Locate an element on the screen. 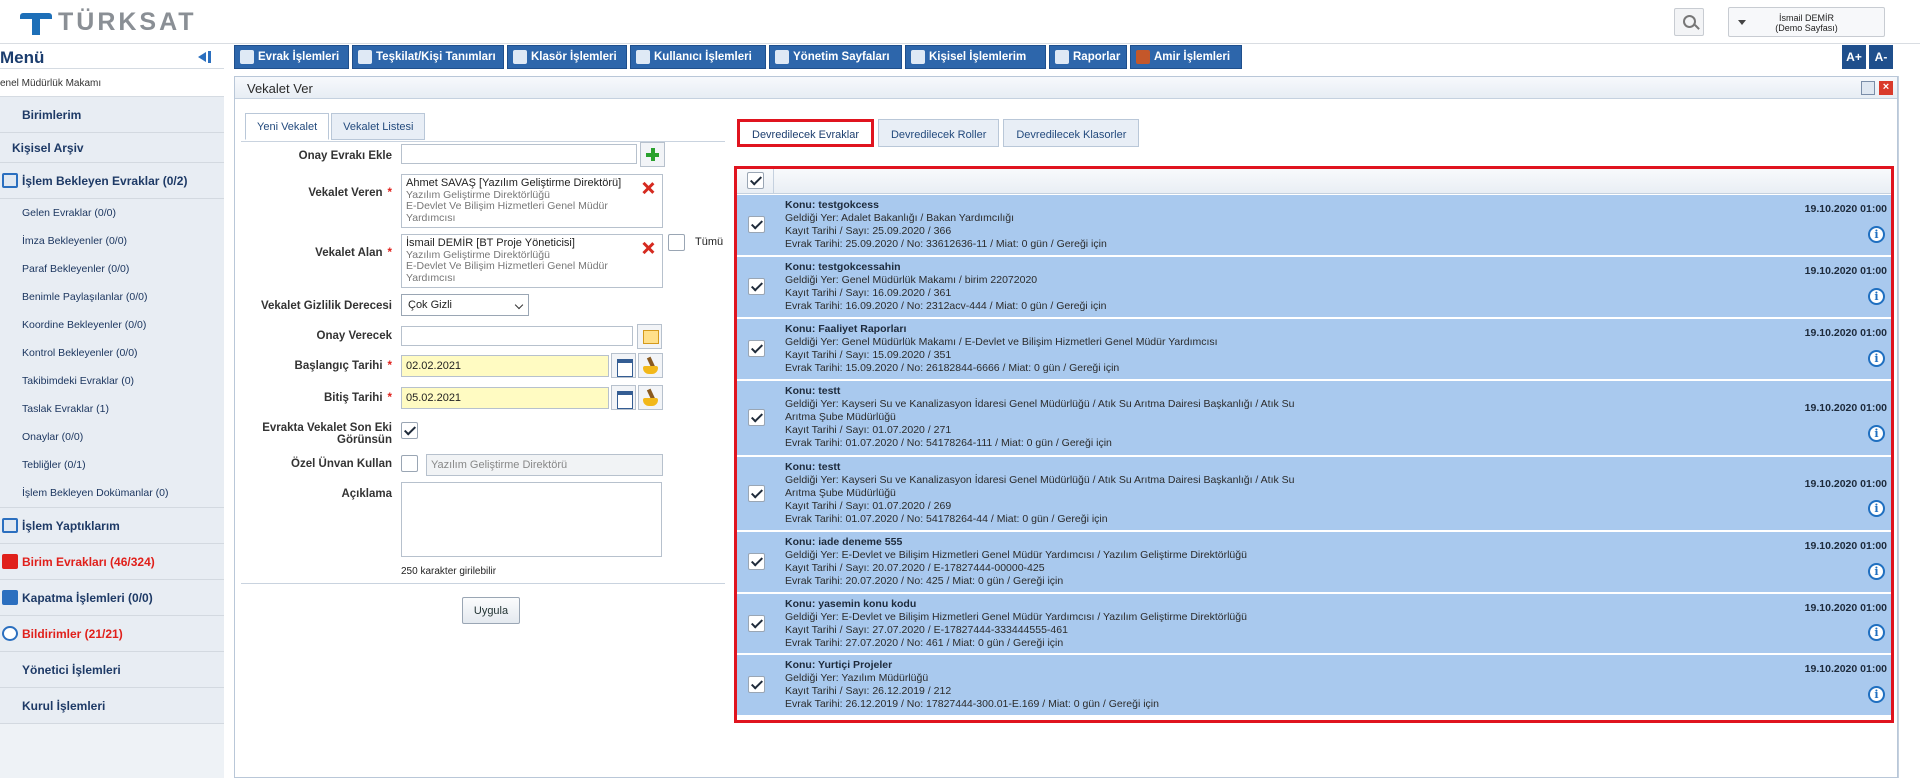  onay-evraki-input is located at coordinates (519, 154).